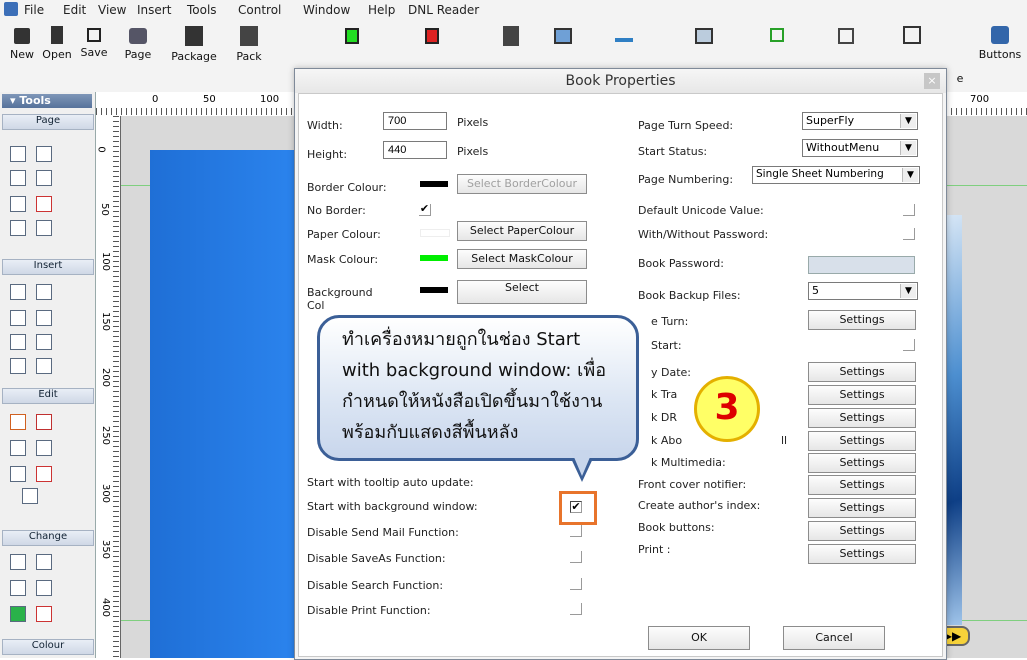 This screenshot has width=1027, height=660. I want to click on insert-table-icon, so click(18, 342).